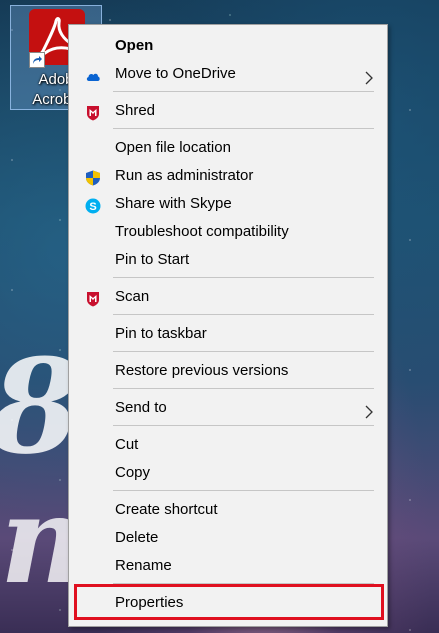 This screenshot has height=633, width=439. I want to click on menu-item-label: Copy, so click(133, 472).